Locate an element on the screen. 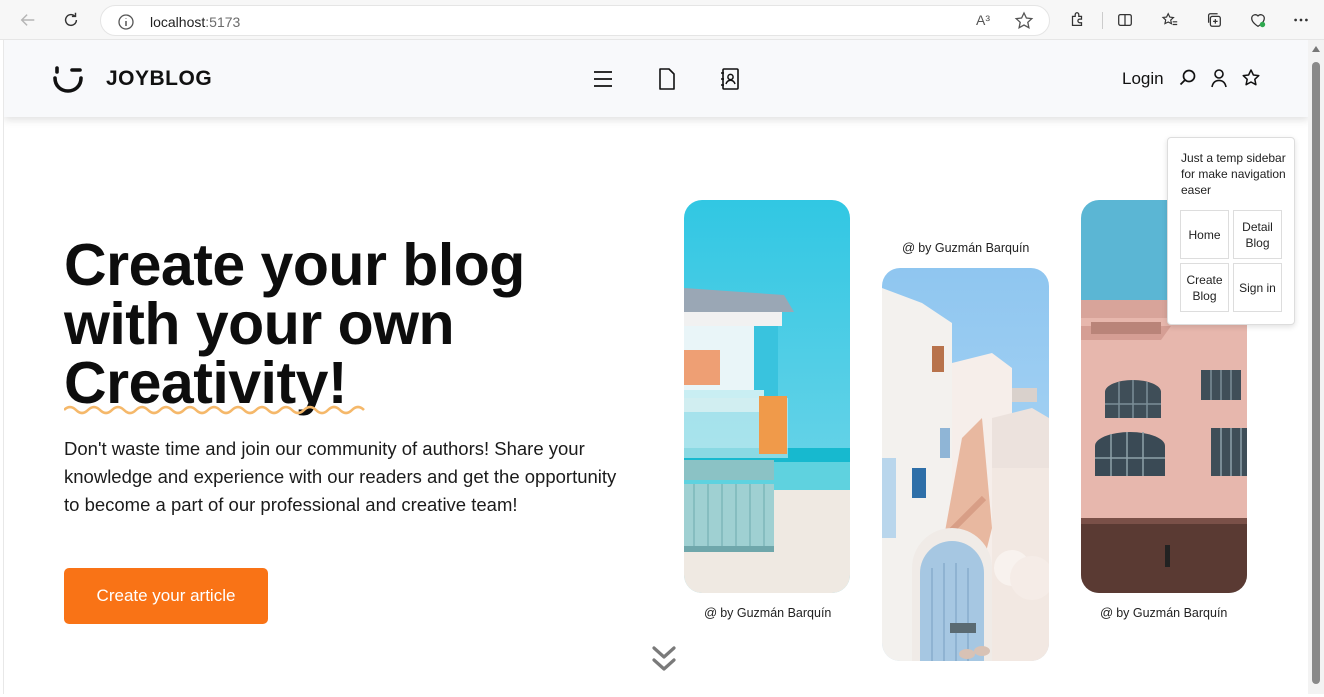 This screenshot has height=697, width=1324. double-chevron-down-icon is located at coordinates (664, 659).